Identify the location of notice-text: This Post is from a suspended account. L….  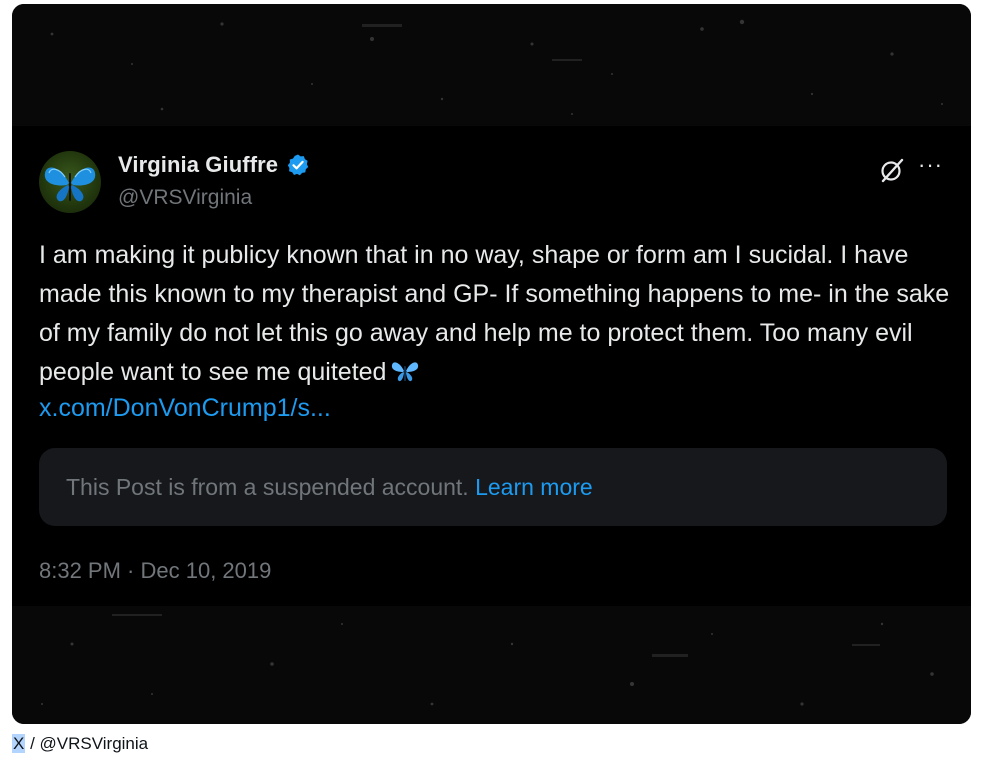
(329, 487).